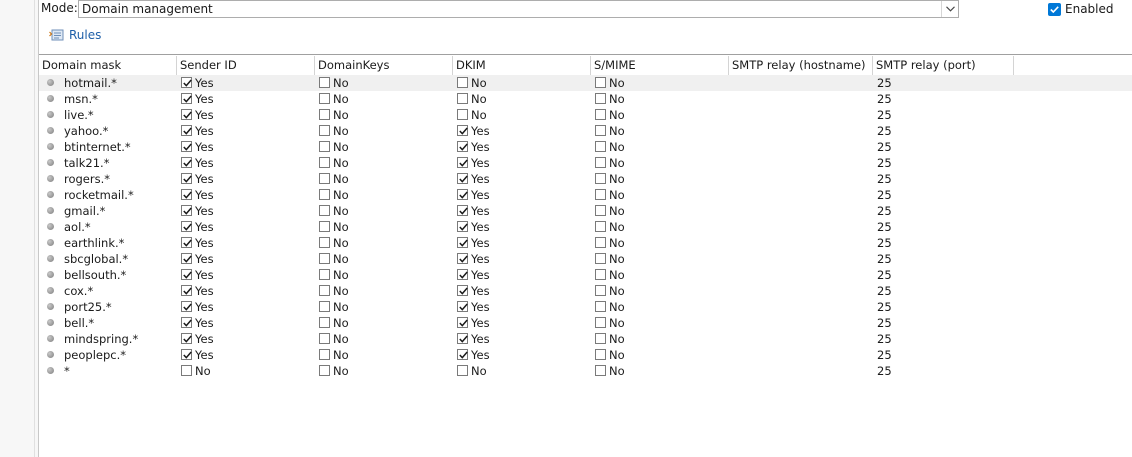  I want to click on rules-button: Rules, so click(75, 35).